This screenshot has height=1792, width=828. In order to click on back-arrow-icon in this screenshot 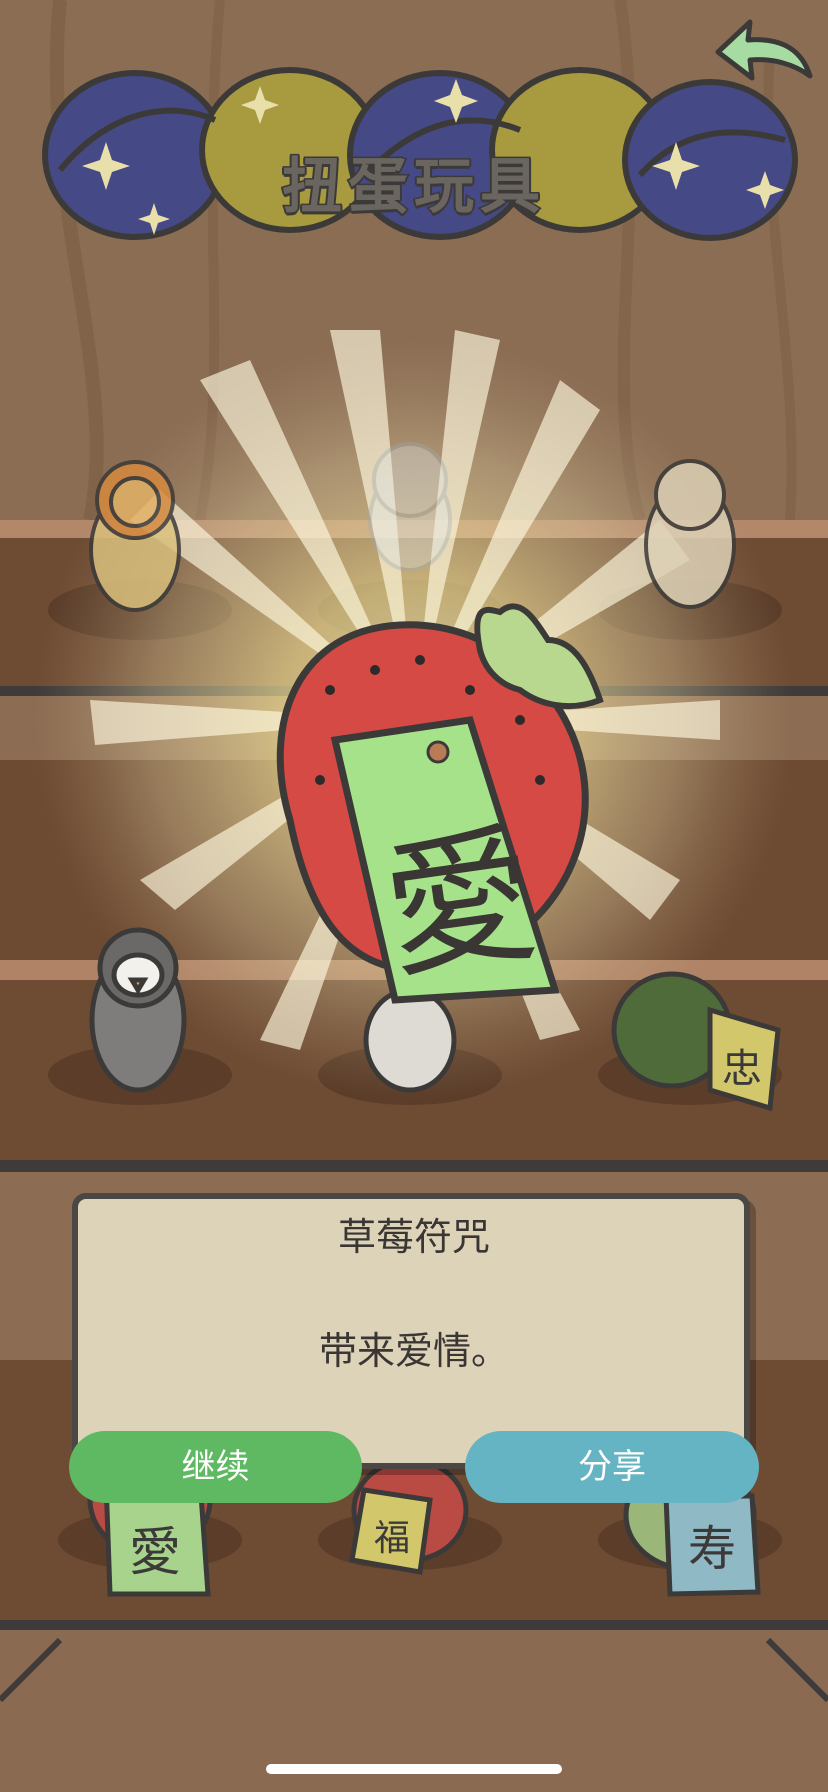, I will do `click(764, 50)`.